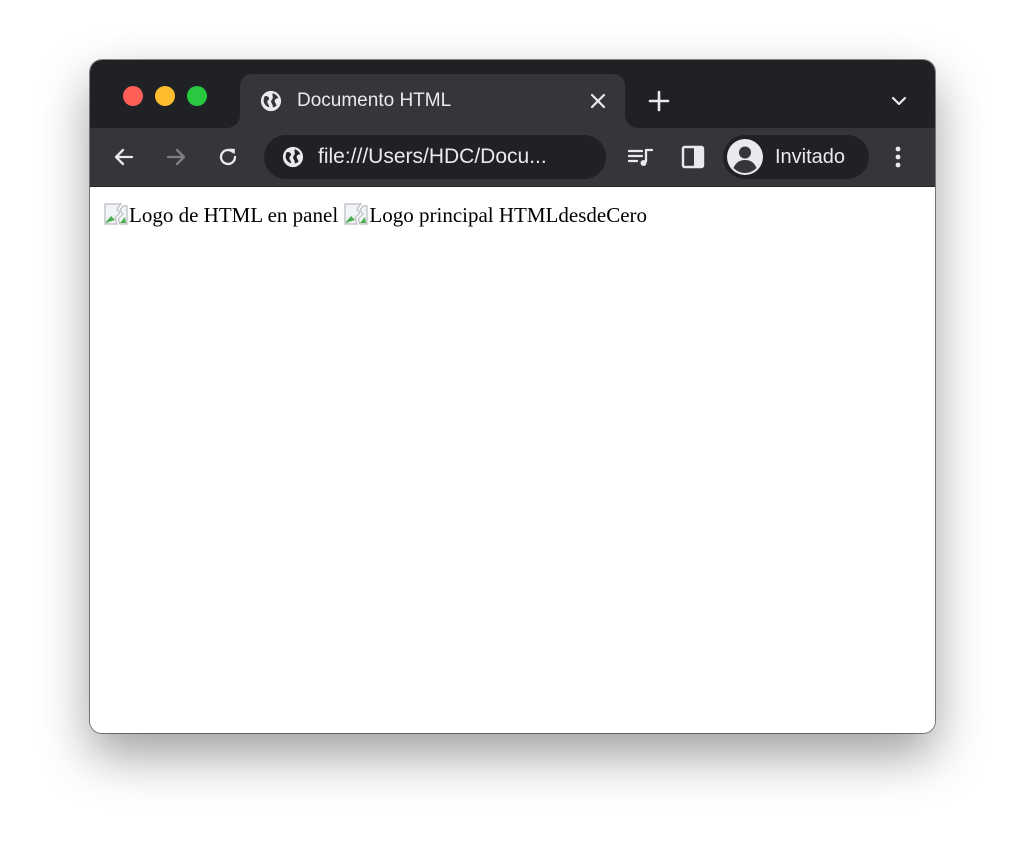 The height and width of the screenshot is (851, 1024). I want to click on broken-image: Logo principal HTMLdesdeCero, so click(495, 215).